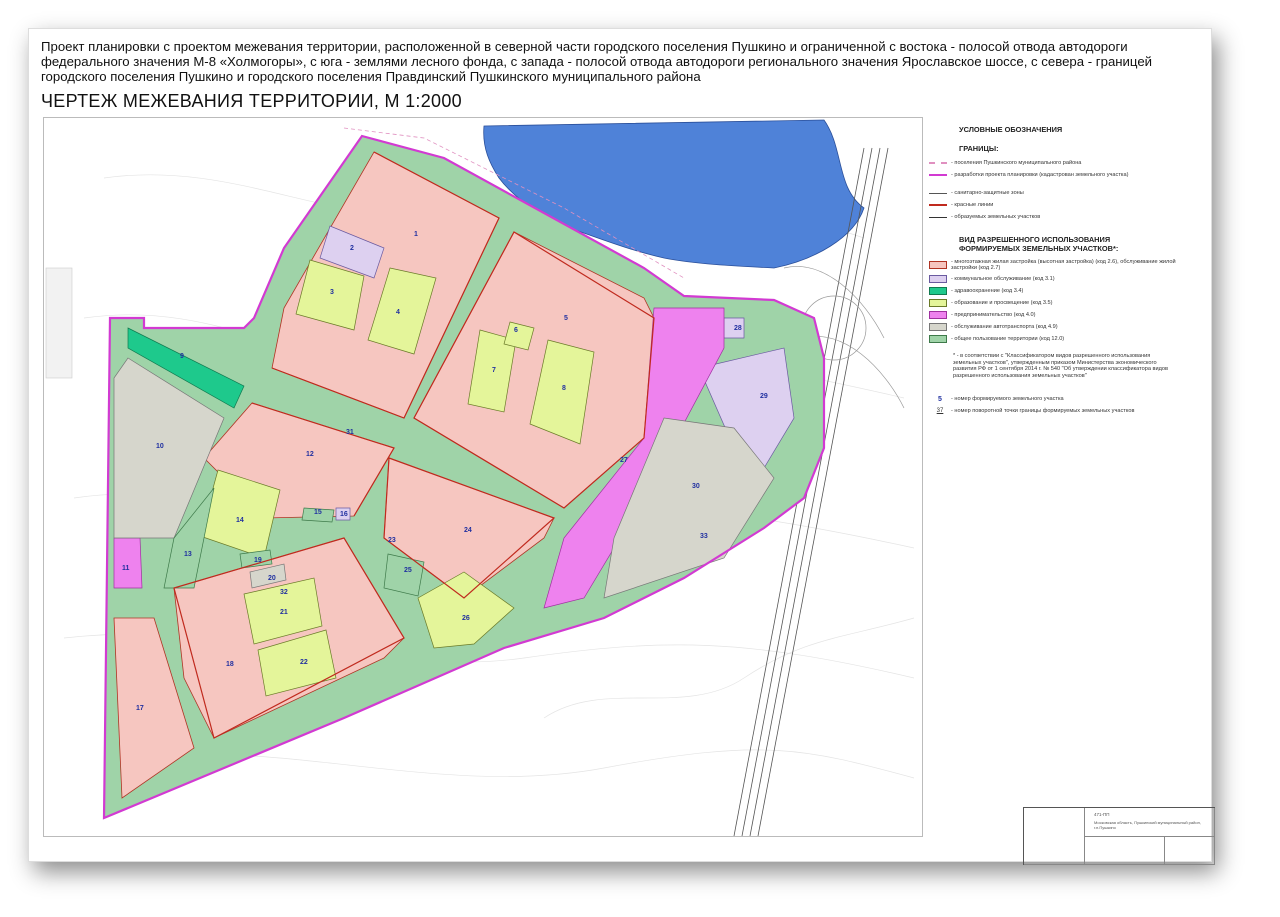 This screenshot has height=917, width=1280. Describe the element at coordinates (1068, 315) in the screenshot. I see `legend-row-business: - предпринимательство (код 4.0)` at that location.